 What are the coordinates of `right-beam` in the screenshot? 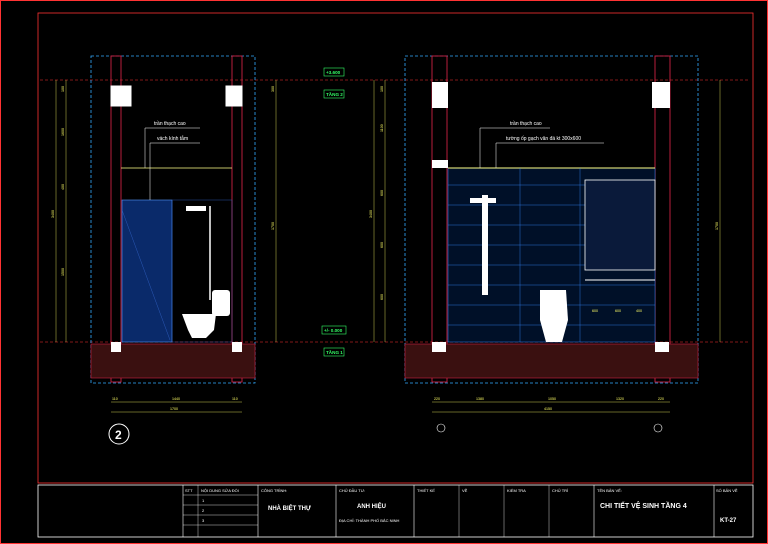 It's located at (234, 96).